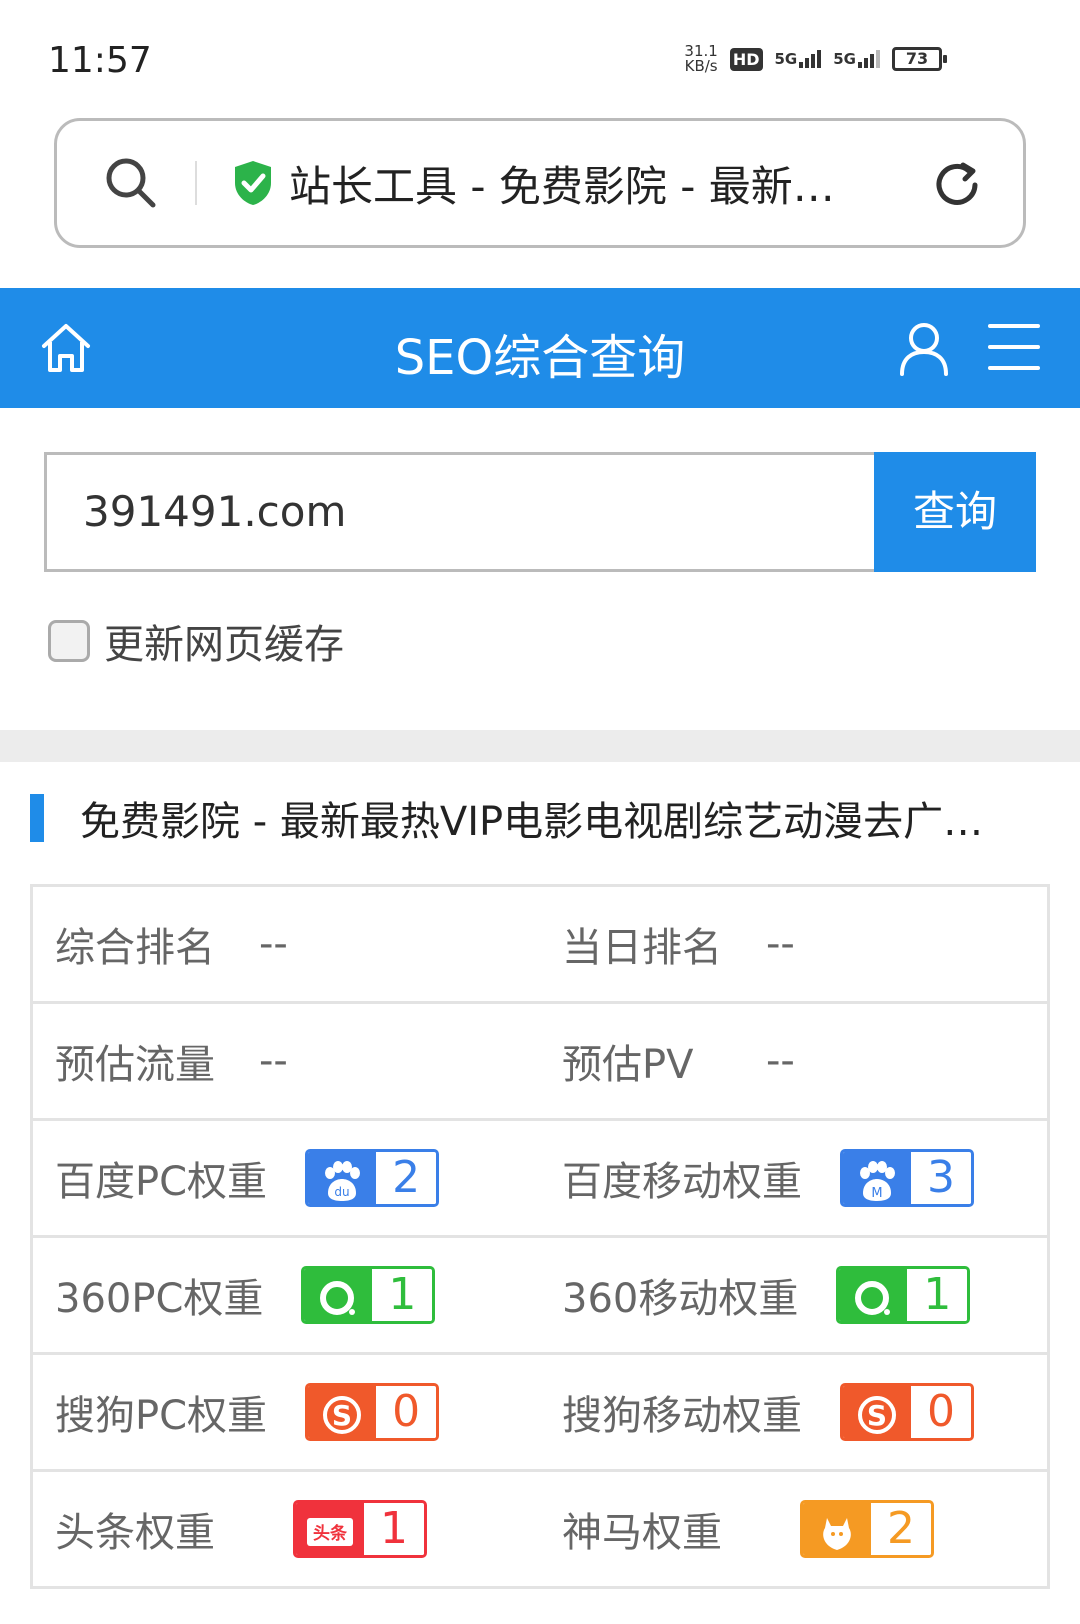  I want to click on cell-label: 当日排名, so click(642, 948).